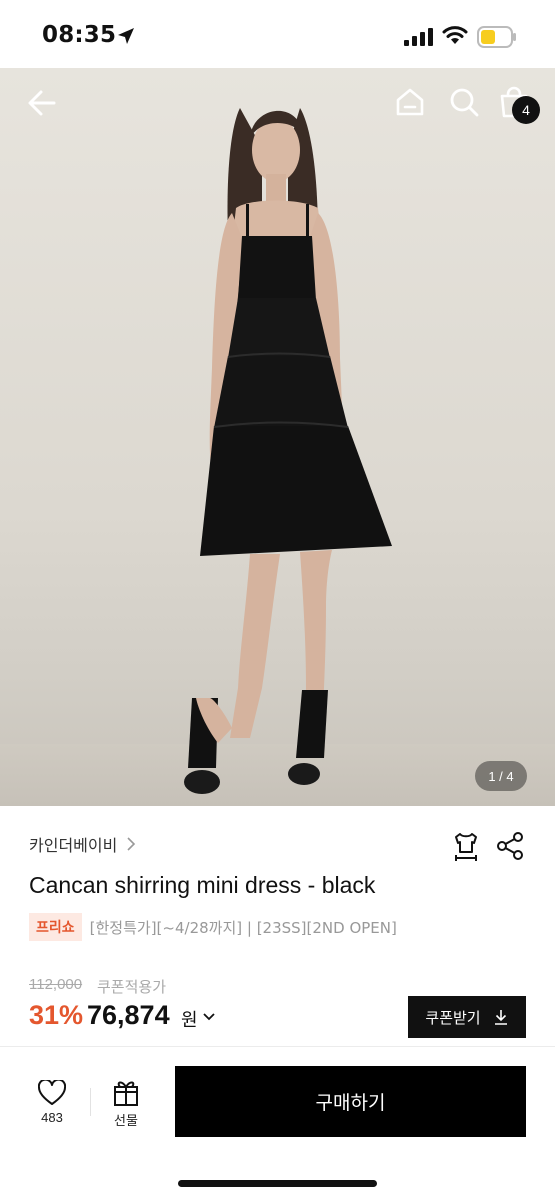  I want to click on cellular-signal-icon, so click(418, 37).